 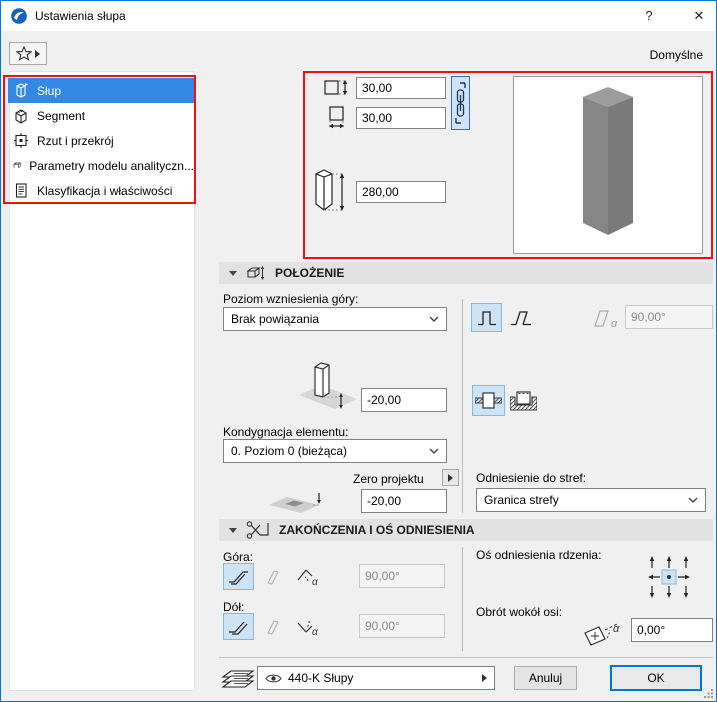 What do you see at coordinates (591, 500) in the screenshot?
I see `zones-dropdown: Granica strefy` at bounding box center [591, 500].